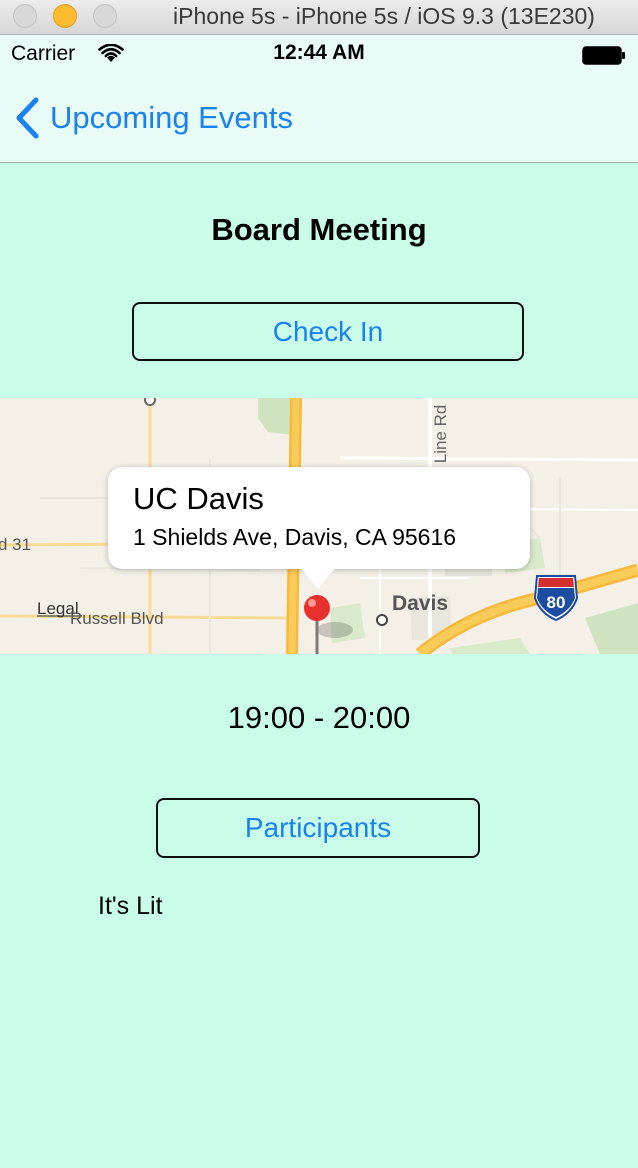 The width and height of the screenshot is (638, 1168). Describe the element at coordinates (65, 16) in the screenshot. I see `window-minimize-button` at that location.